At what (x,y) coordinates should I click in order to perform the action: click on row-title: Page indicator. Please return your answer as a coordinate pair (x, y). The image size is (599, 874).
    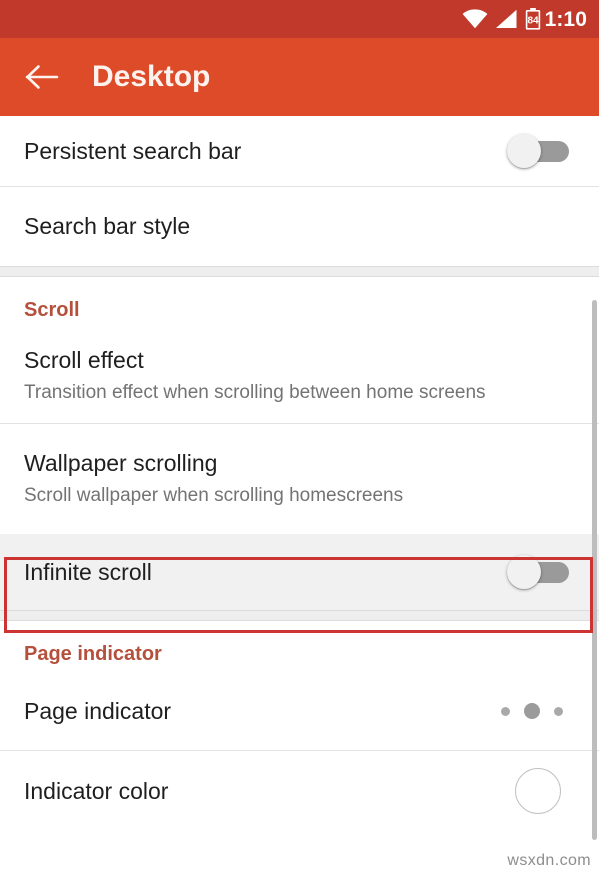
    Looking at the image, I should click on (98, 710).